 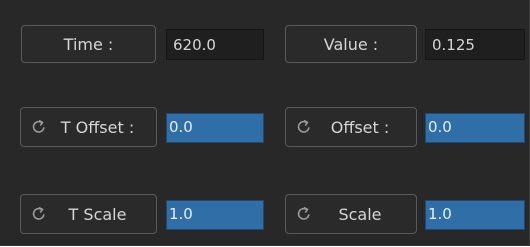 I want to click on time-value: 620.0, so click(x=194, y=45).